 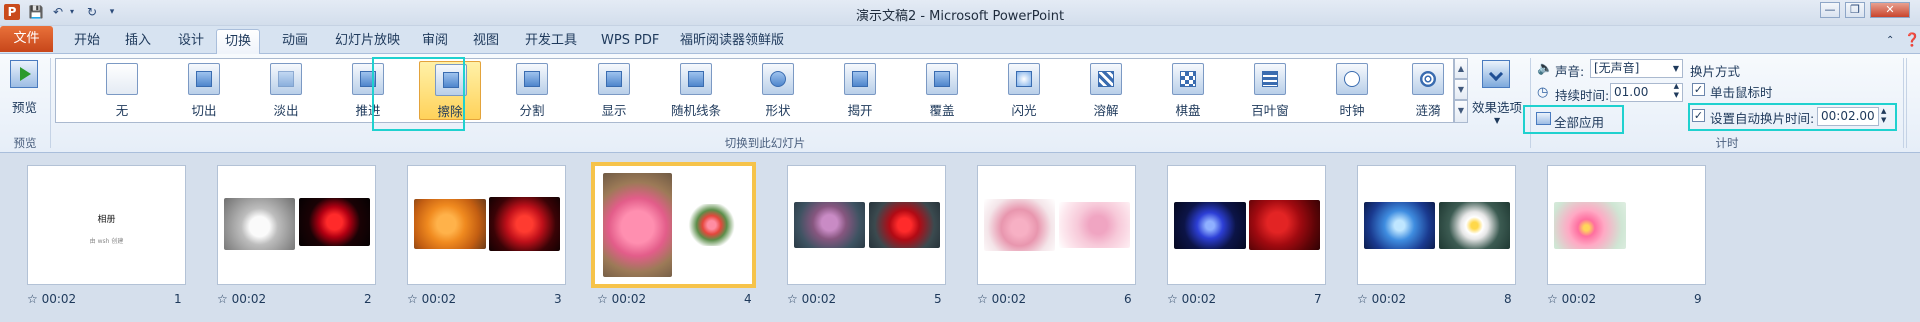 What do you see at coordinates (1128, 299) in the screenshot?
I see `slide-number: 6` at bounding box center [1128, 299].